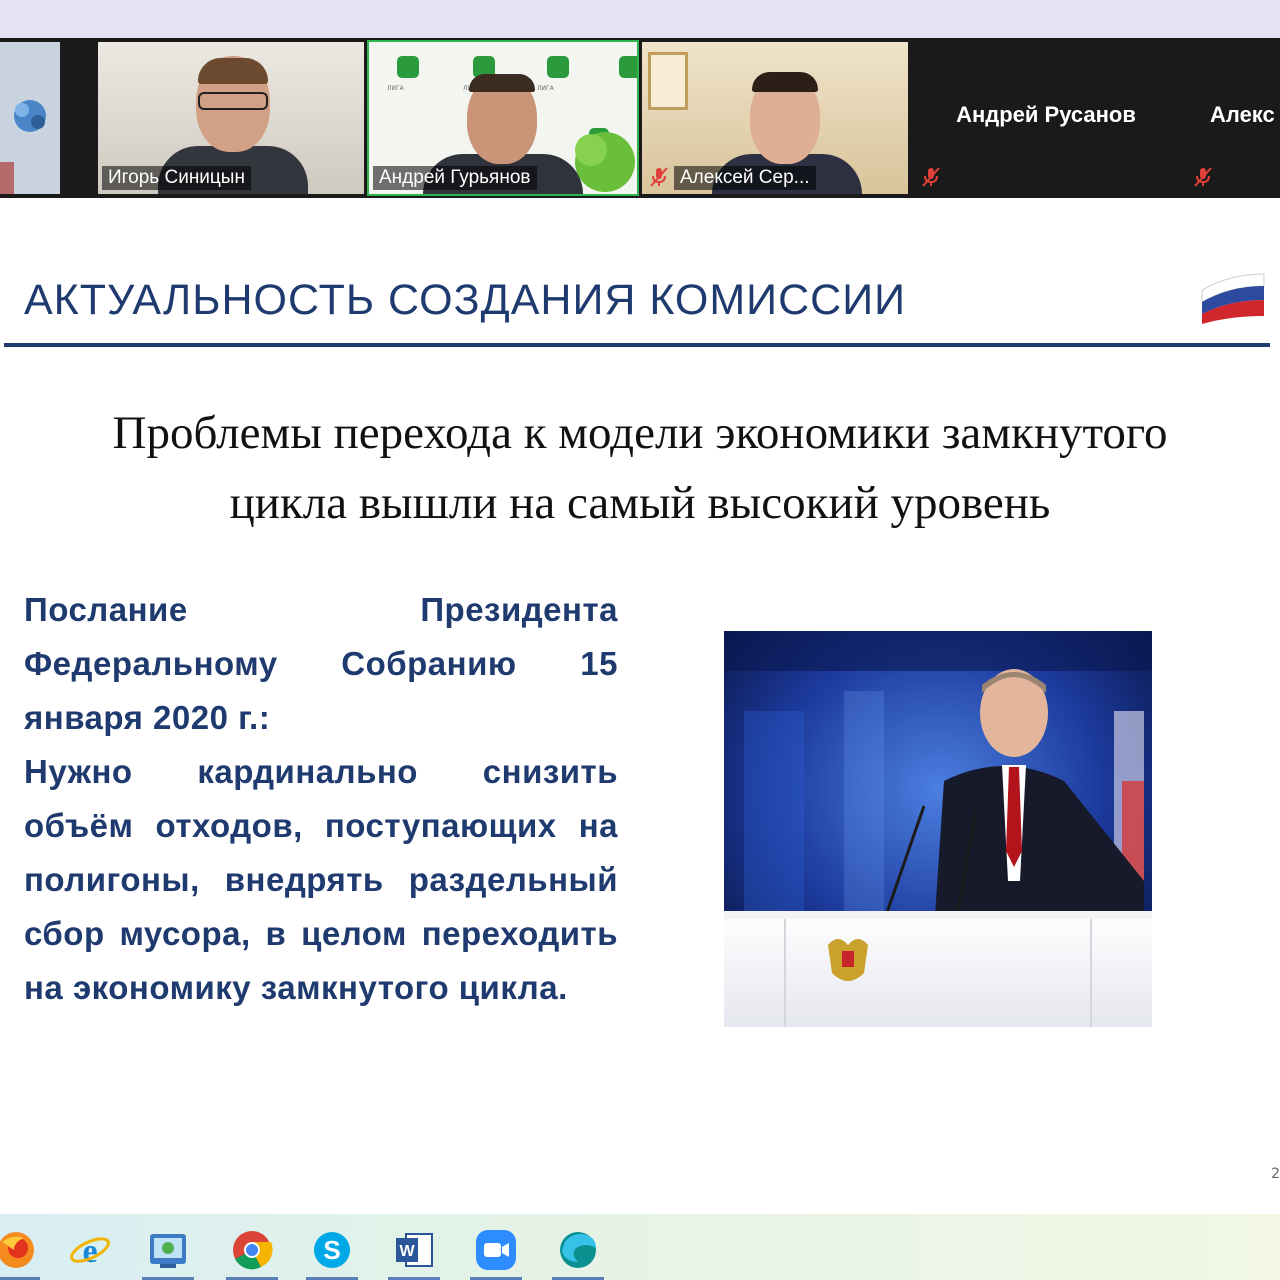  I want to click on svg-text: S, so click(331, 1250).